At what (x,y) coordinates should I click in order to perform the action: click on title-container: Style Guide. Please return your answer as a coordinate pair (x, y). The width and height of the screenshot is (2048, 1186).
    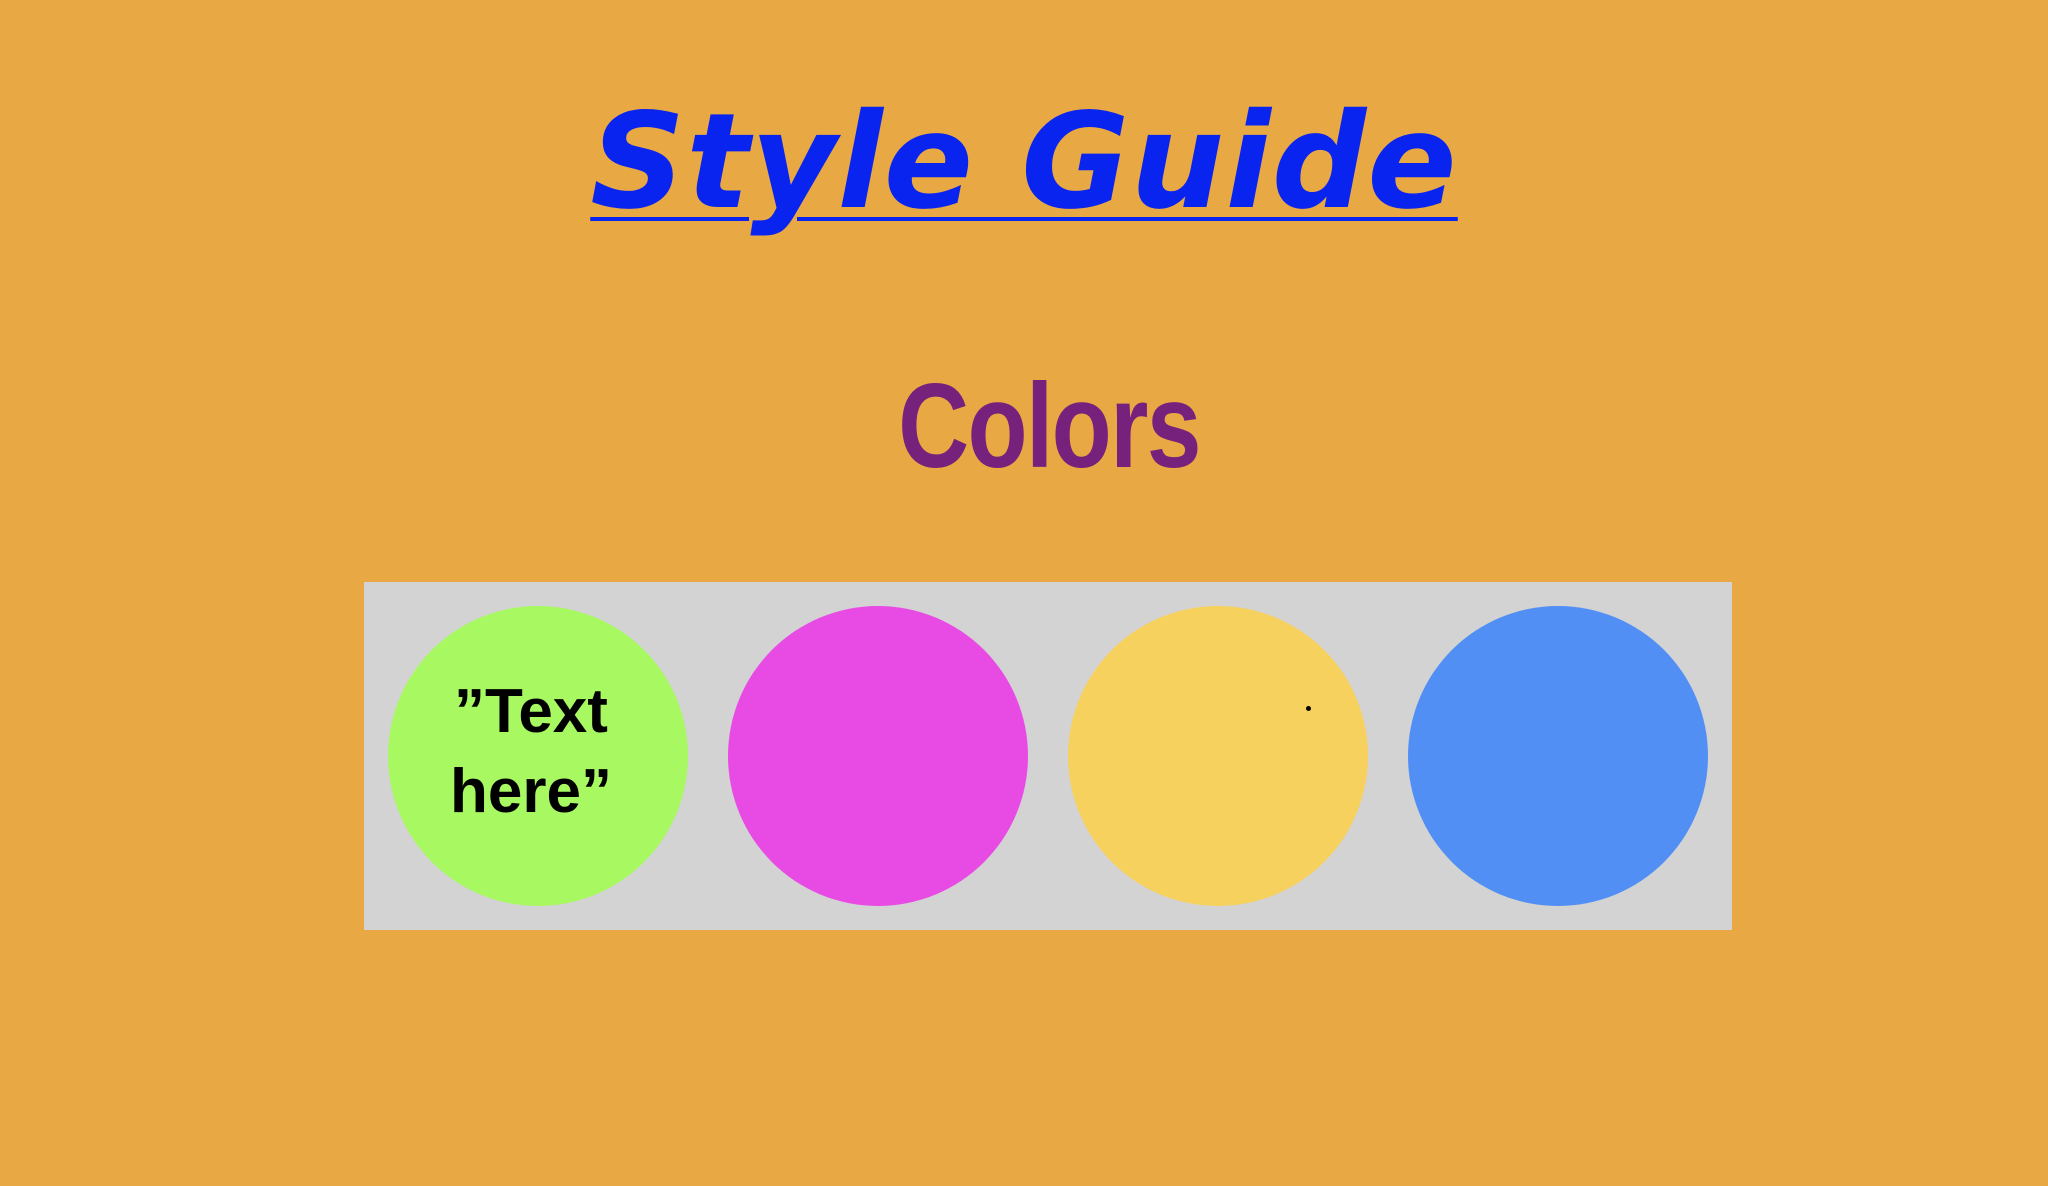
    Looking at the image, I should click on (1024, 162).